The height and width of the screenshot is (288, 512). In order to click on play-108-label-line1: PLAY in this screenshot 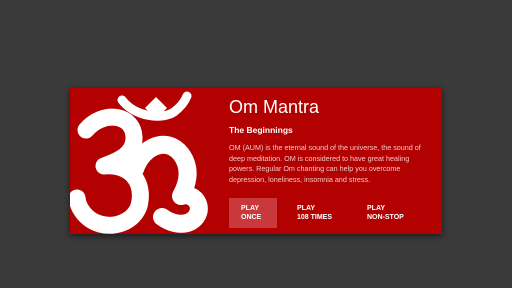, I will do `click(306, 208)`.